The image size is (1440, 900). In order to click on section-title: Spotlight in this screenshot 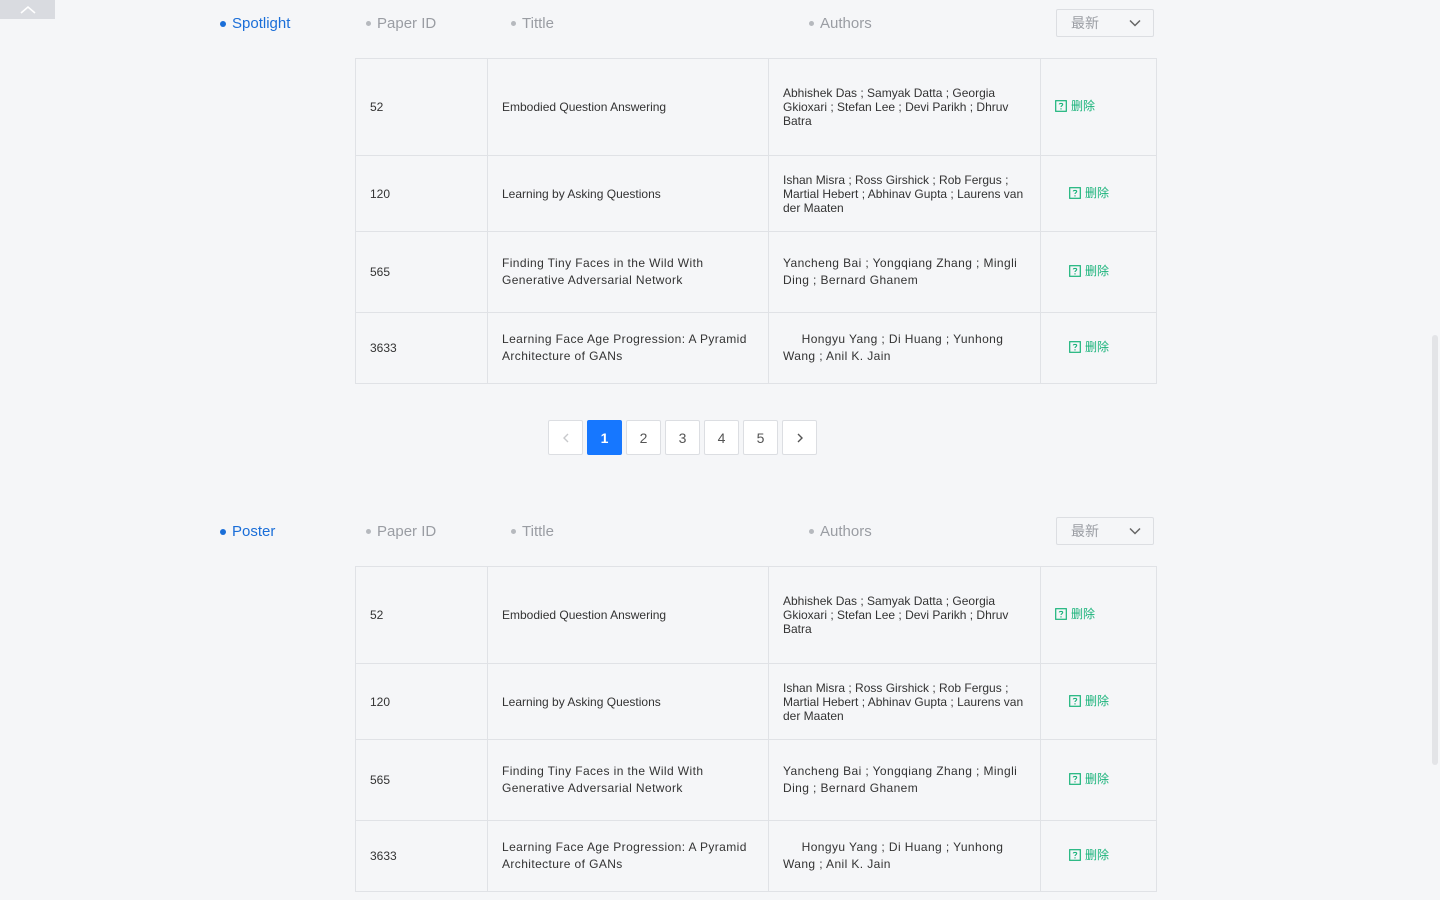, I will do `click(255, 23)`.